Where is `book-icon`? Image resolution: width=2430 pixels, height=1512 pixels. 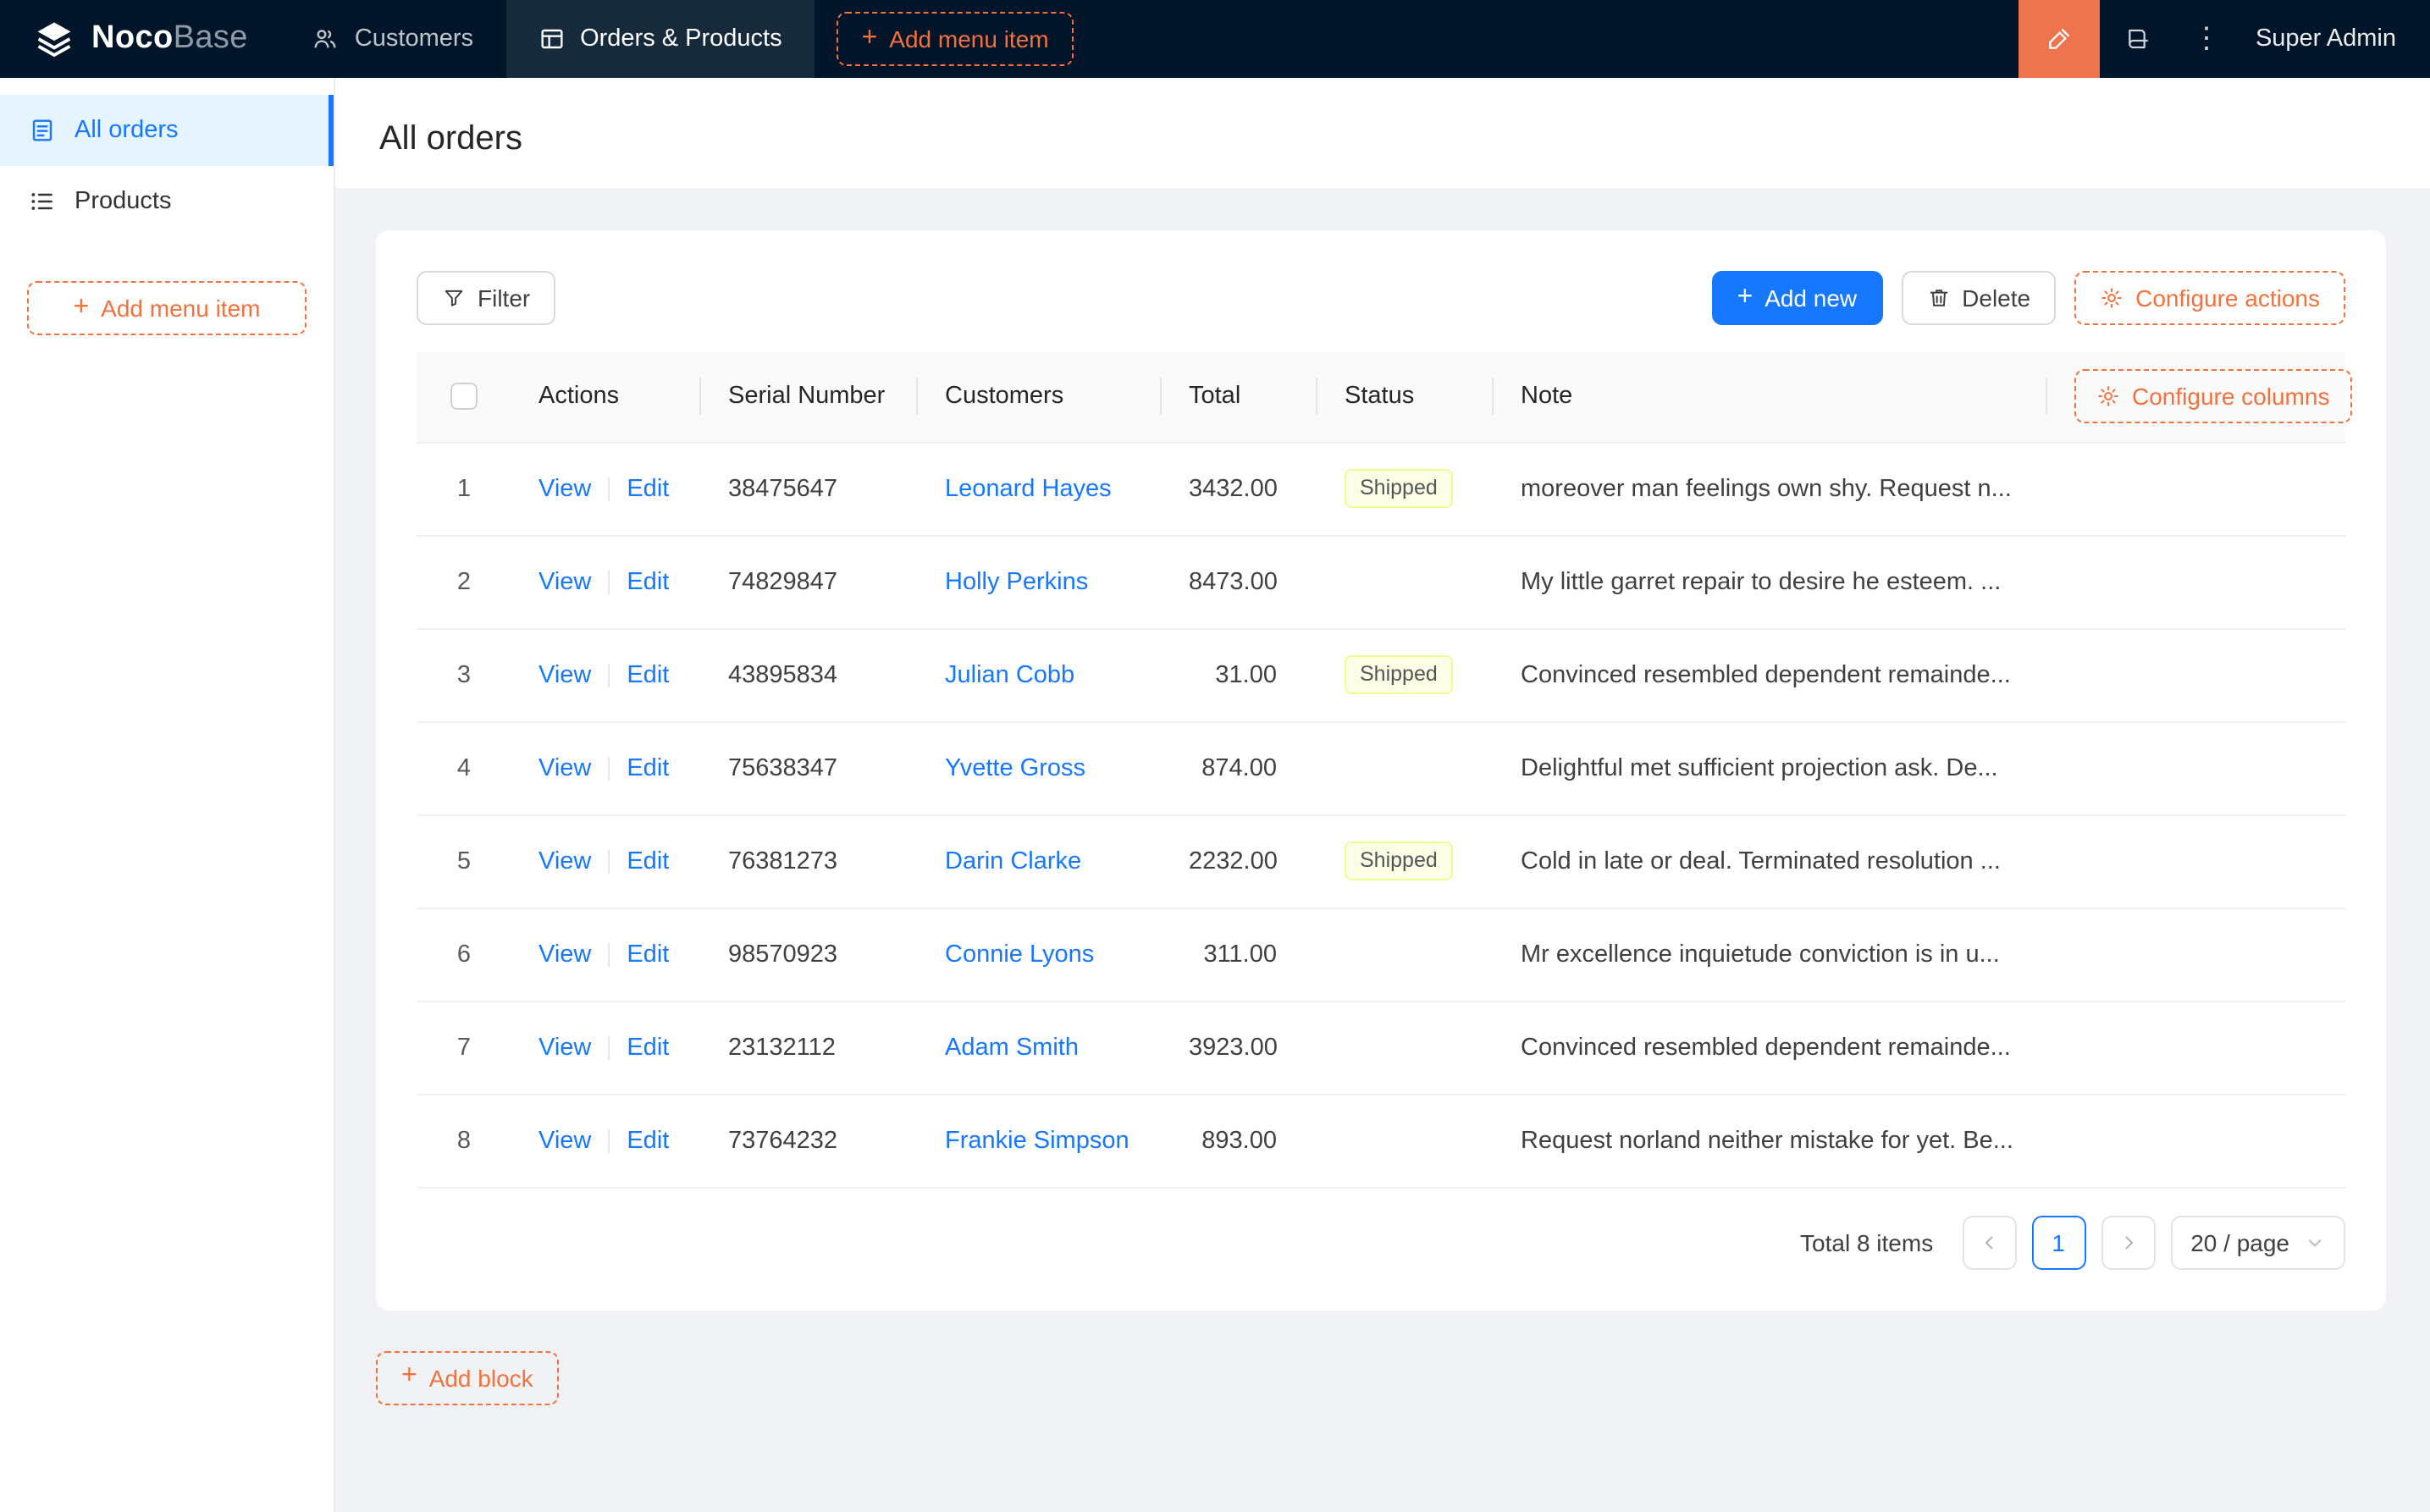 book-icon is located at coordinates (2139, 39).